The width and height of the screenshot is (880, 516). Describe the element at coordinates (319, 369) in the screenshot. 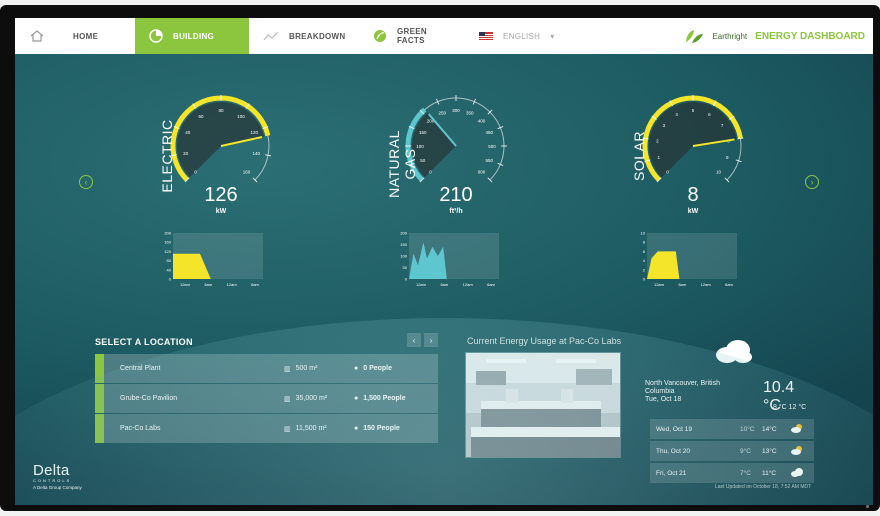

I see `location-area: ▥ 500 m²` at that location.